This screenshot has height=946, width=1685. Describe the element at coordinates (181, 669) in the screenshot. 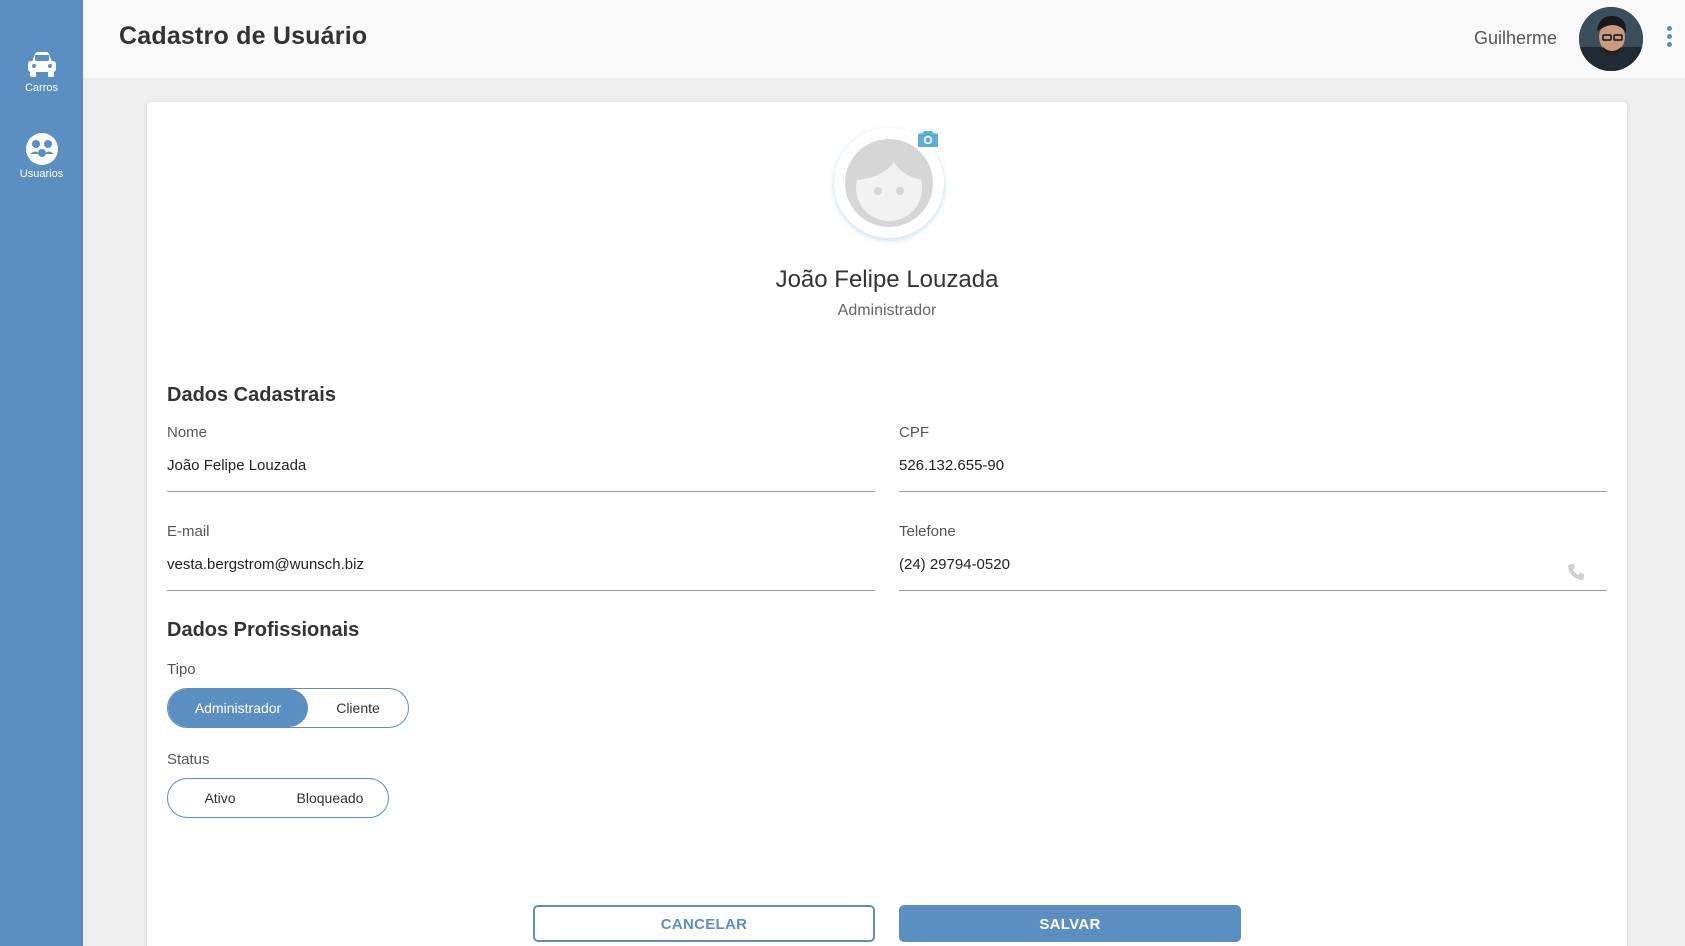

I see `tipo-label: Tipo` at that location.